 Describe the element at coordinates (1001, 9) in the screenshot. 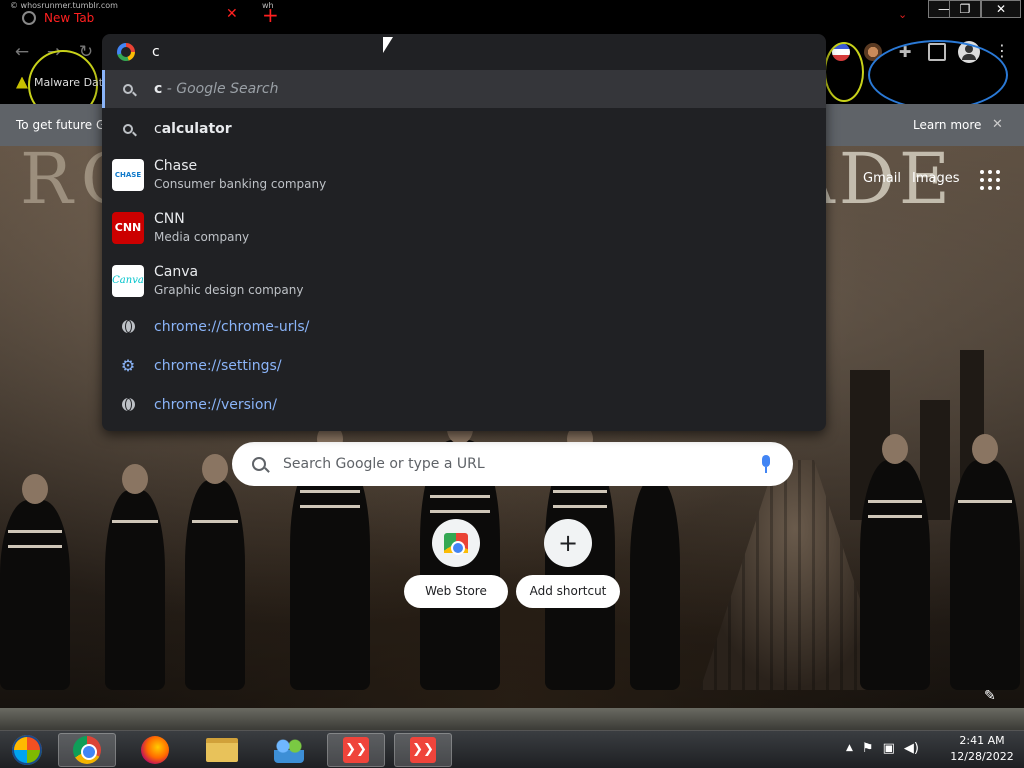

I see `close-window-button: ✕` at that location.